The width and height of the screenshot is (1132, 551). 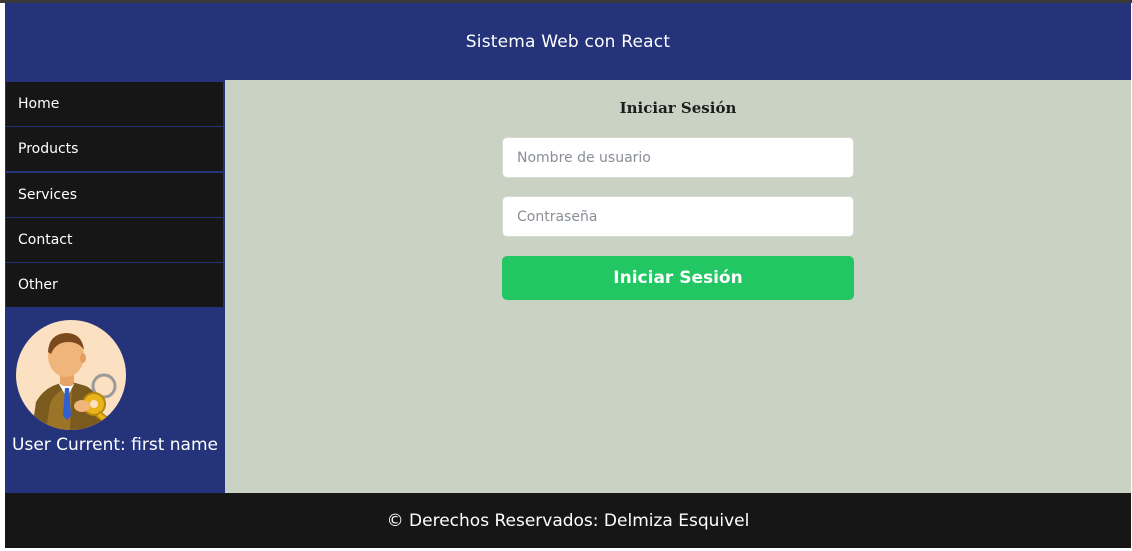 What do you see at coordinates (678, 216) in the screenshot?
I see `password-input` at bounding box center [678, 216].